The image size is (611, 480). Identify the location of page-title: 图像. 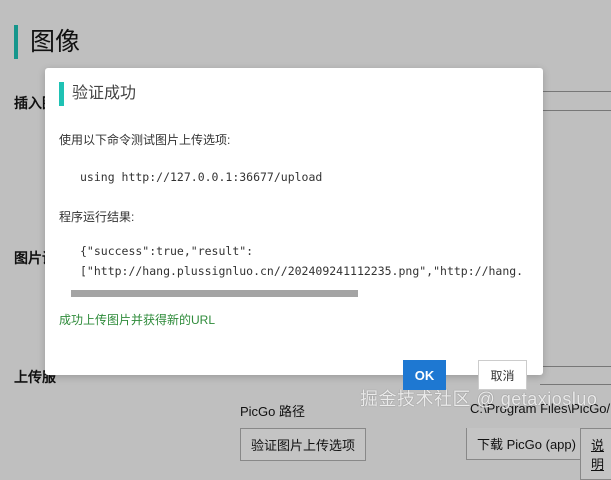
(47, 42).